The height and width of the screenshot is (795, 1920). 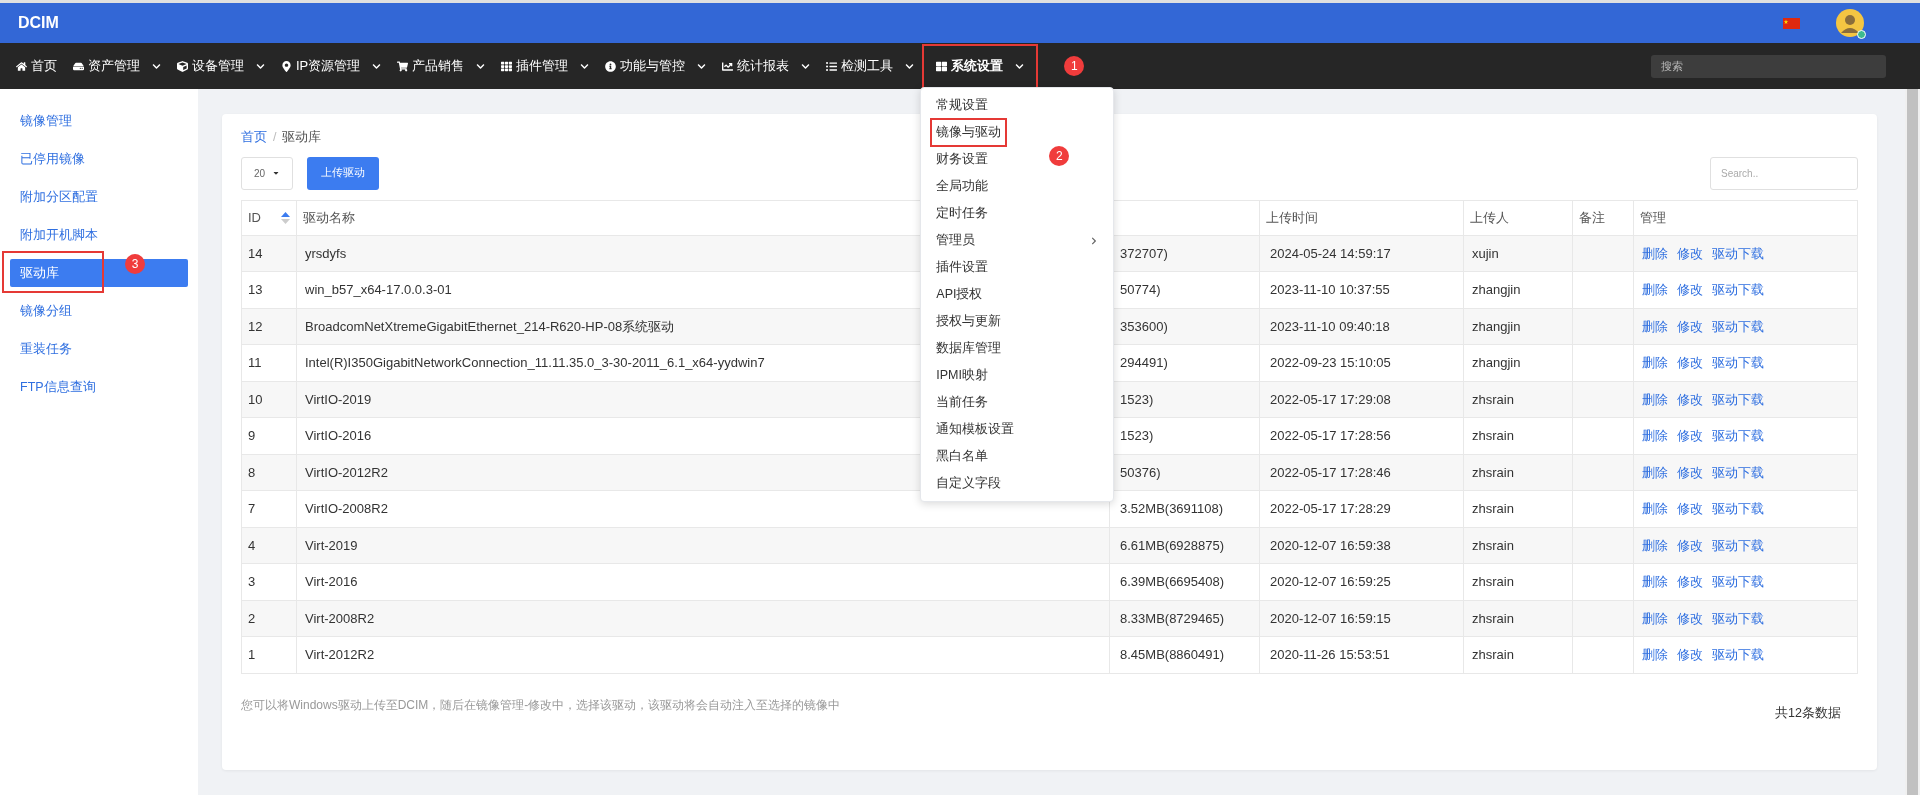 What do you see at coordinates (1017, 132) in the screenshot?
I see `dropdown-item: 镜像与驱动` at bounding box center [1017, 132].